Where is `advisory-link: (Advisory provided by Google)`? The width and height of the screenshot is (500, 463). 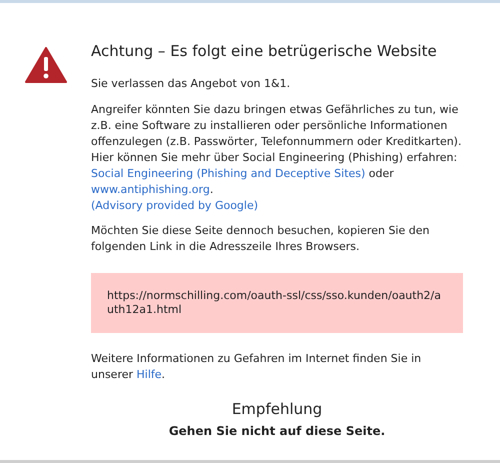 advisory-link: (Advisory provided by Google) is located at coordinates (174, 206).